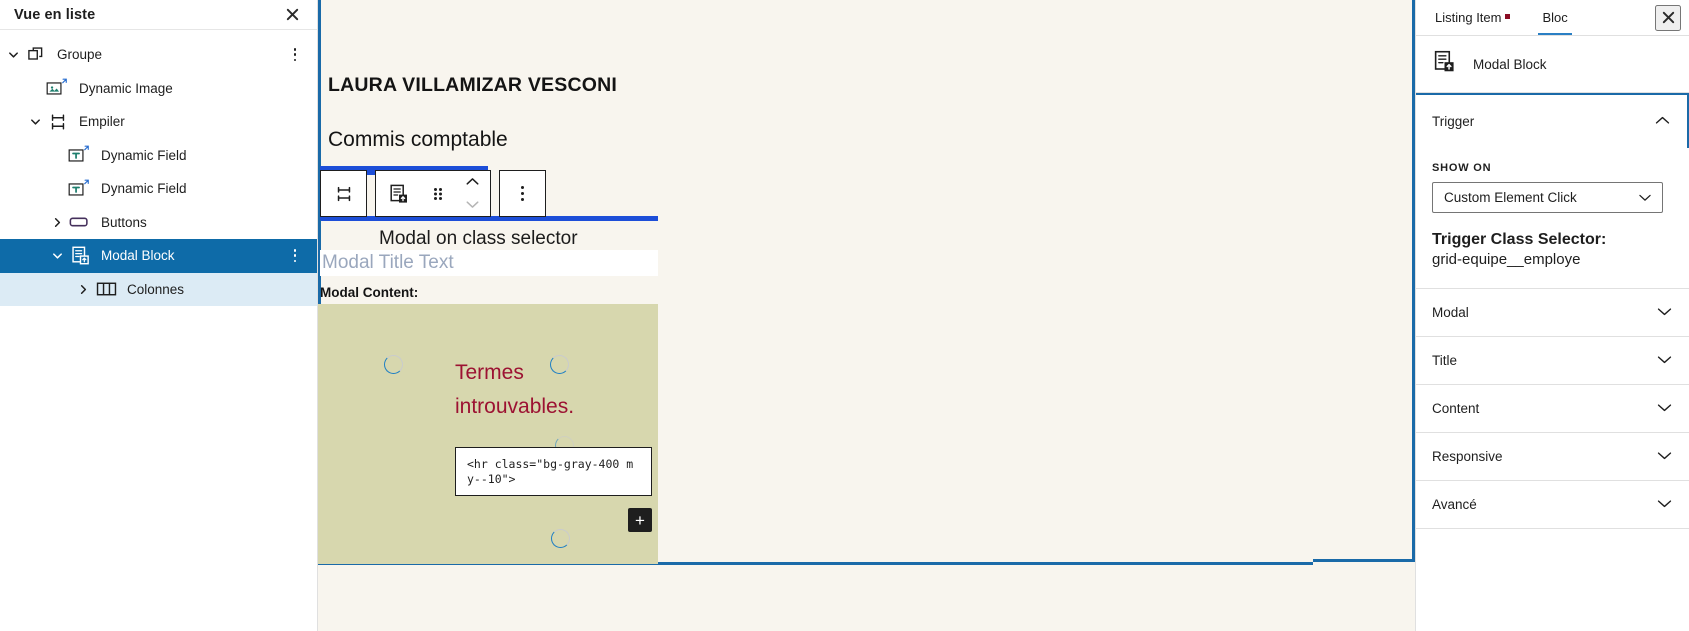 This screenshot has height=631, width=1689. I want to click on section-responsive-header: Responsive, so click(1552, 456).